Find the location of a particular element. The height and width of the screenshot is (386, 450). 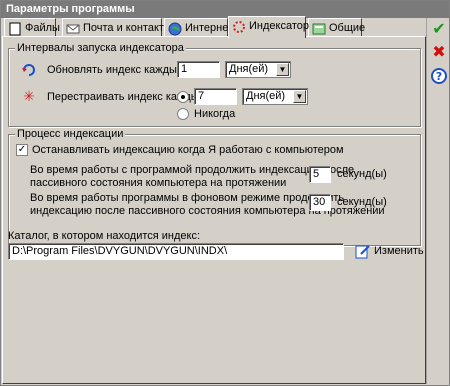

tab-files: Файлы is located at coordinates (32, 27).